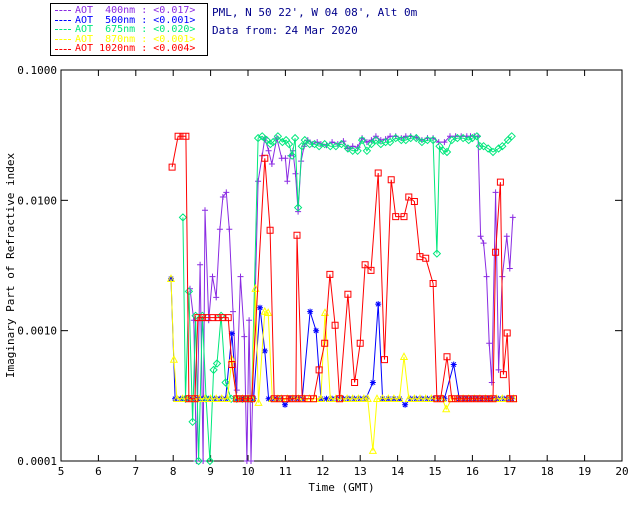 Image resolution: width=640 pixels, height=512 pixels. I want to click on legend-value: <0.004>, so click(174, 49).